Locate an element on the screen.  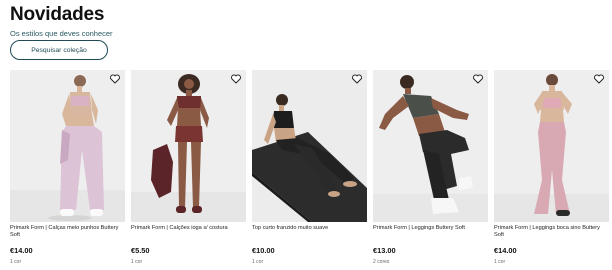
model-yoga-mat-image is located at coordinates (309, 146).